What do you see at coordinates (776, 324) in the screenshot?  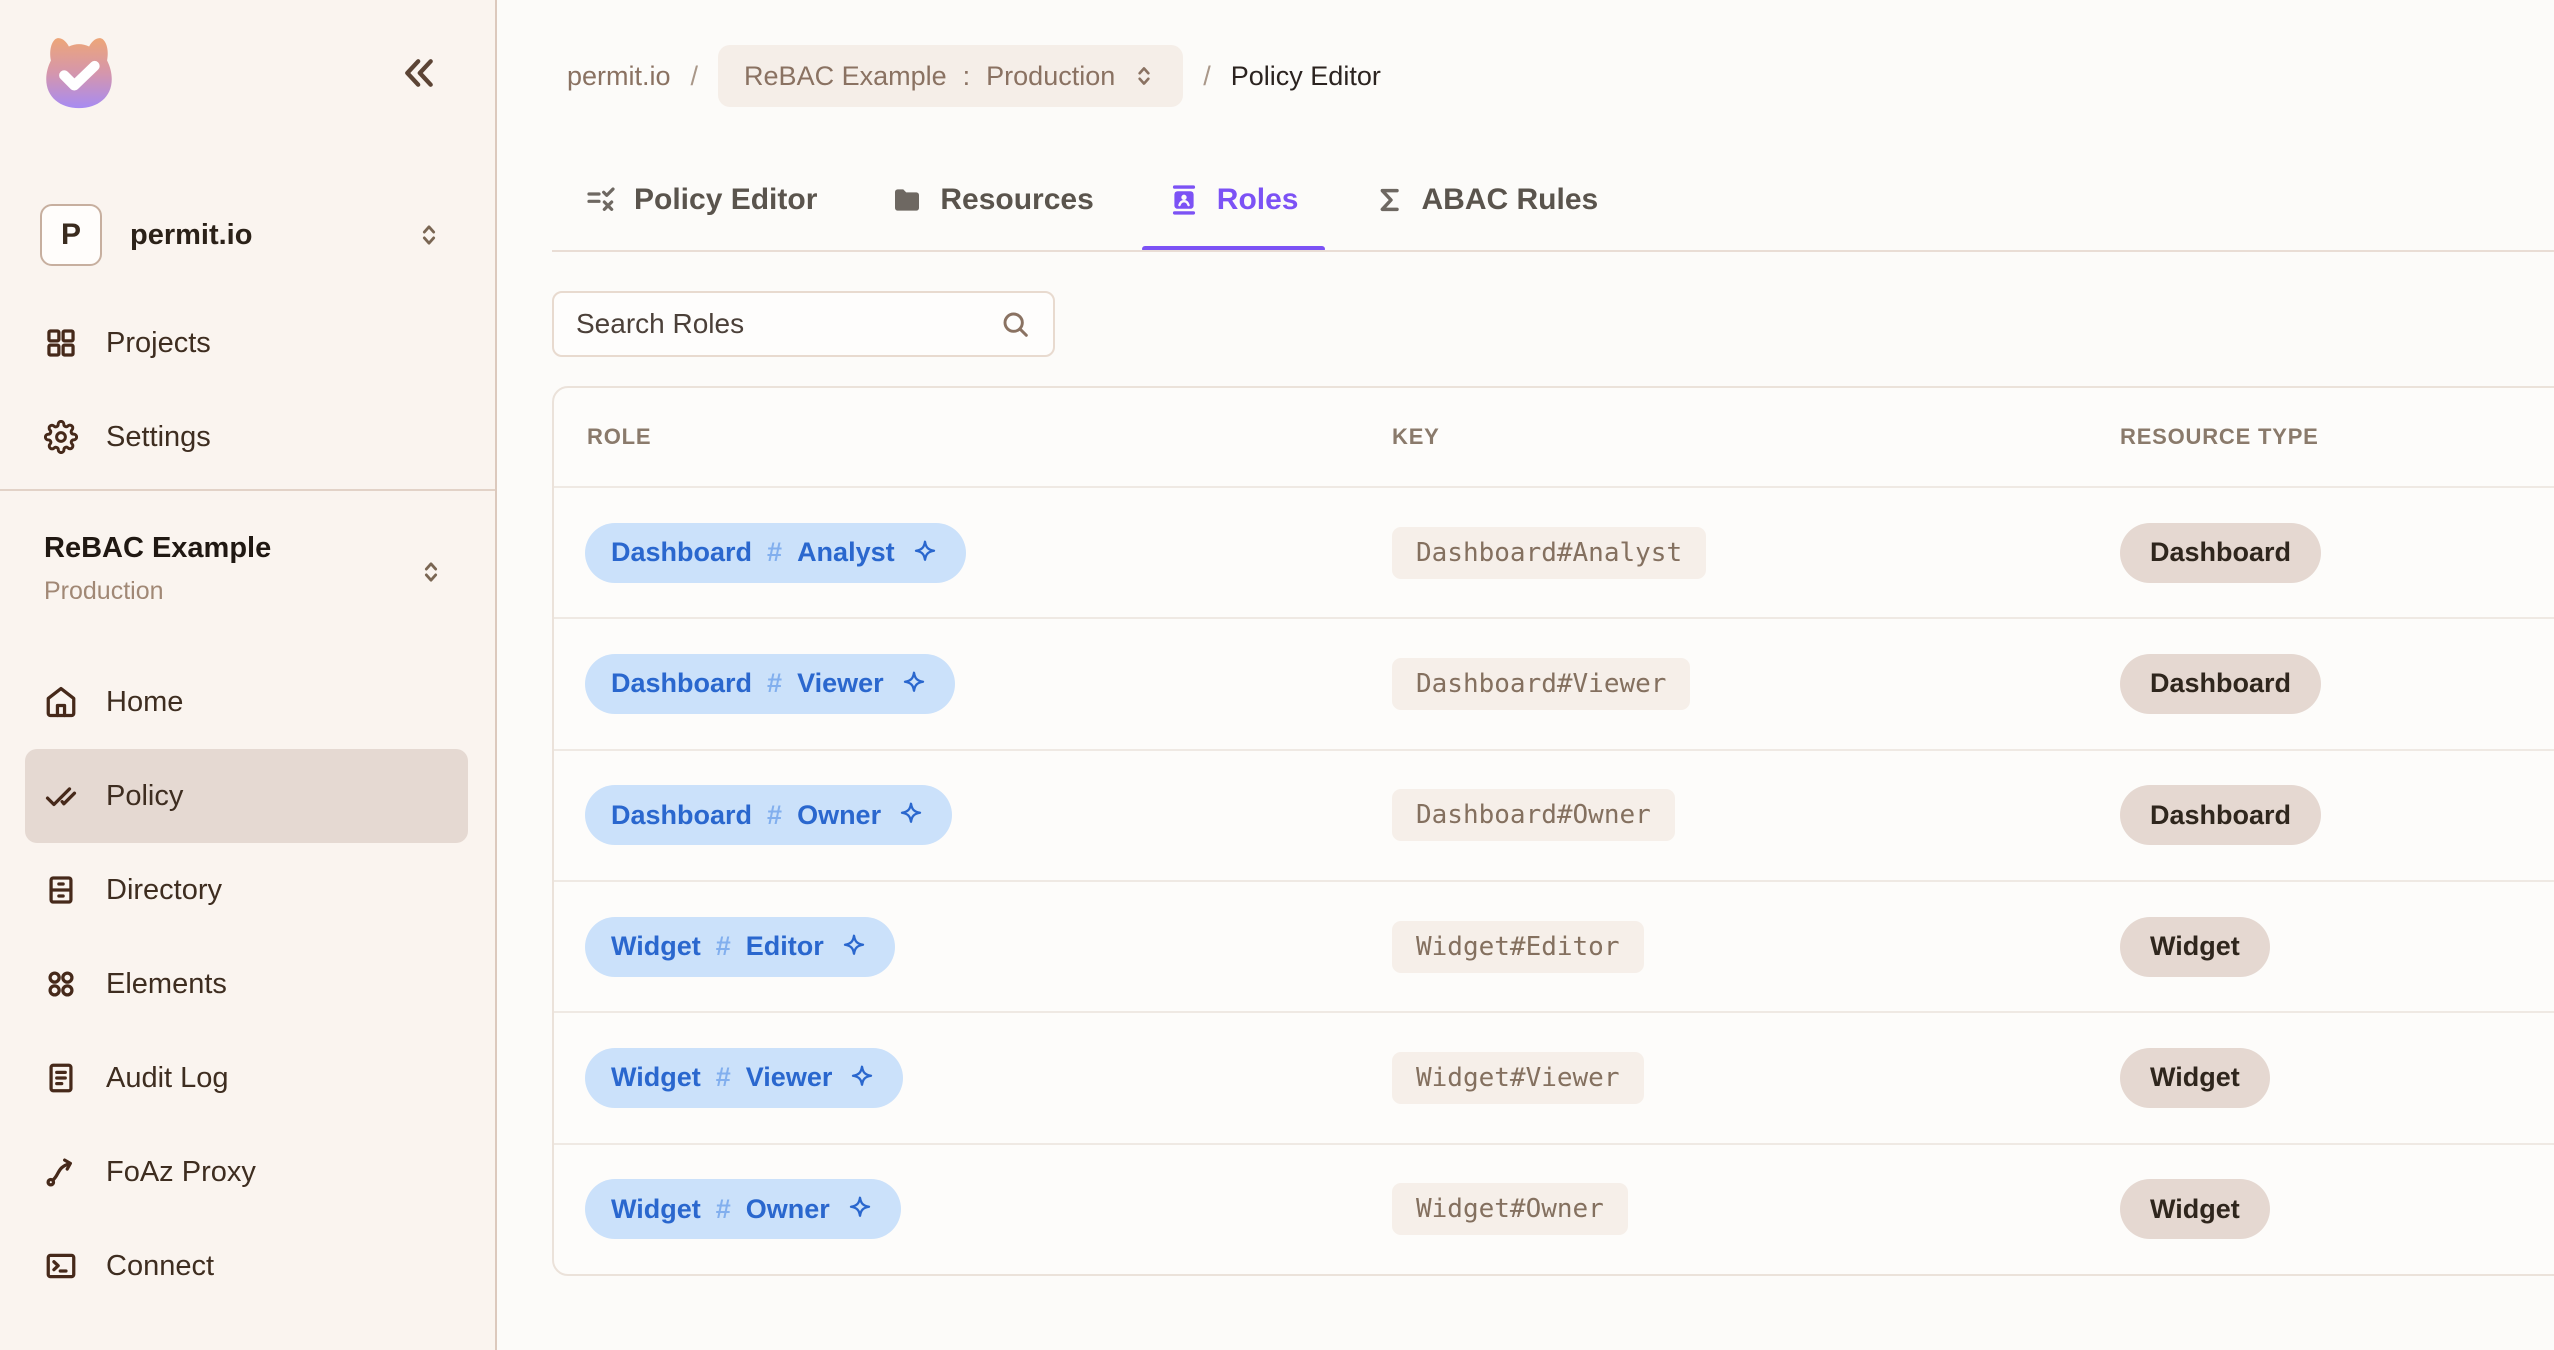 I see `search-input` at bounding box center [776, 324].